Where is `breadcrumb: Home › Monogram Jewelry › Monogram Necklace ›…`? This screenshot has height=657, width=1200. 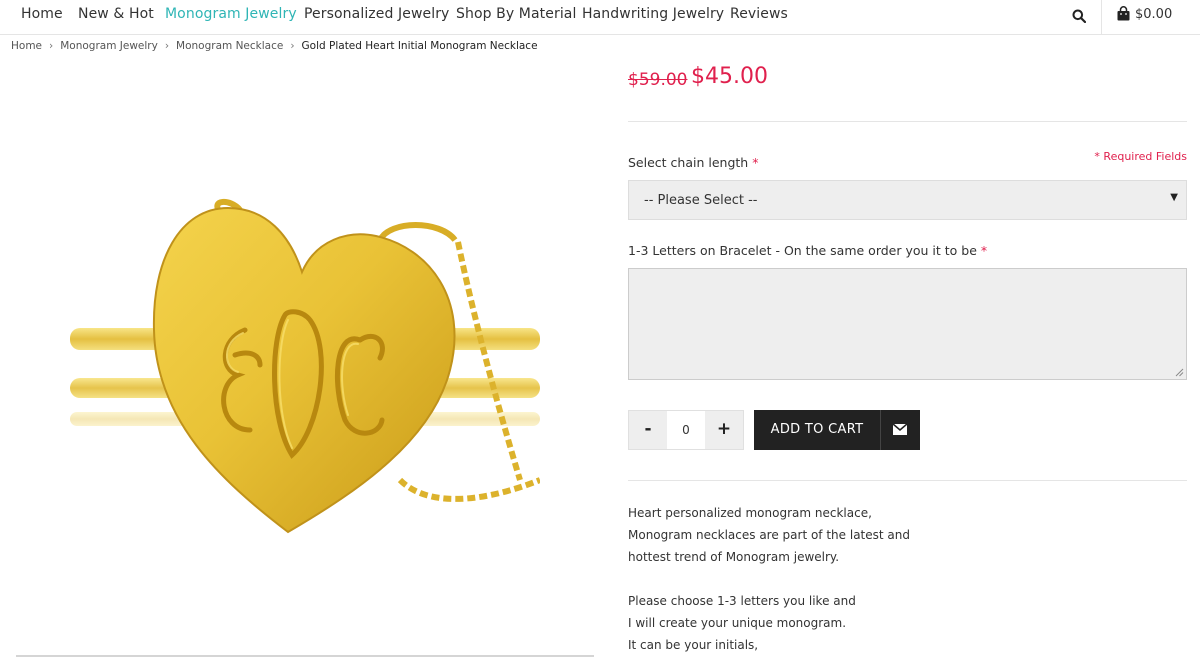 breadcrumb: Home › Monogram Jewelry › Monogram Necklace ›… is located at coordinates (274, 46).